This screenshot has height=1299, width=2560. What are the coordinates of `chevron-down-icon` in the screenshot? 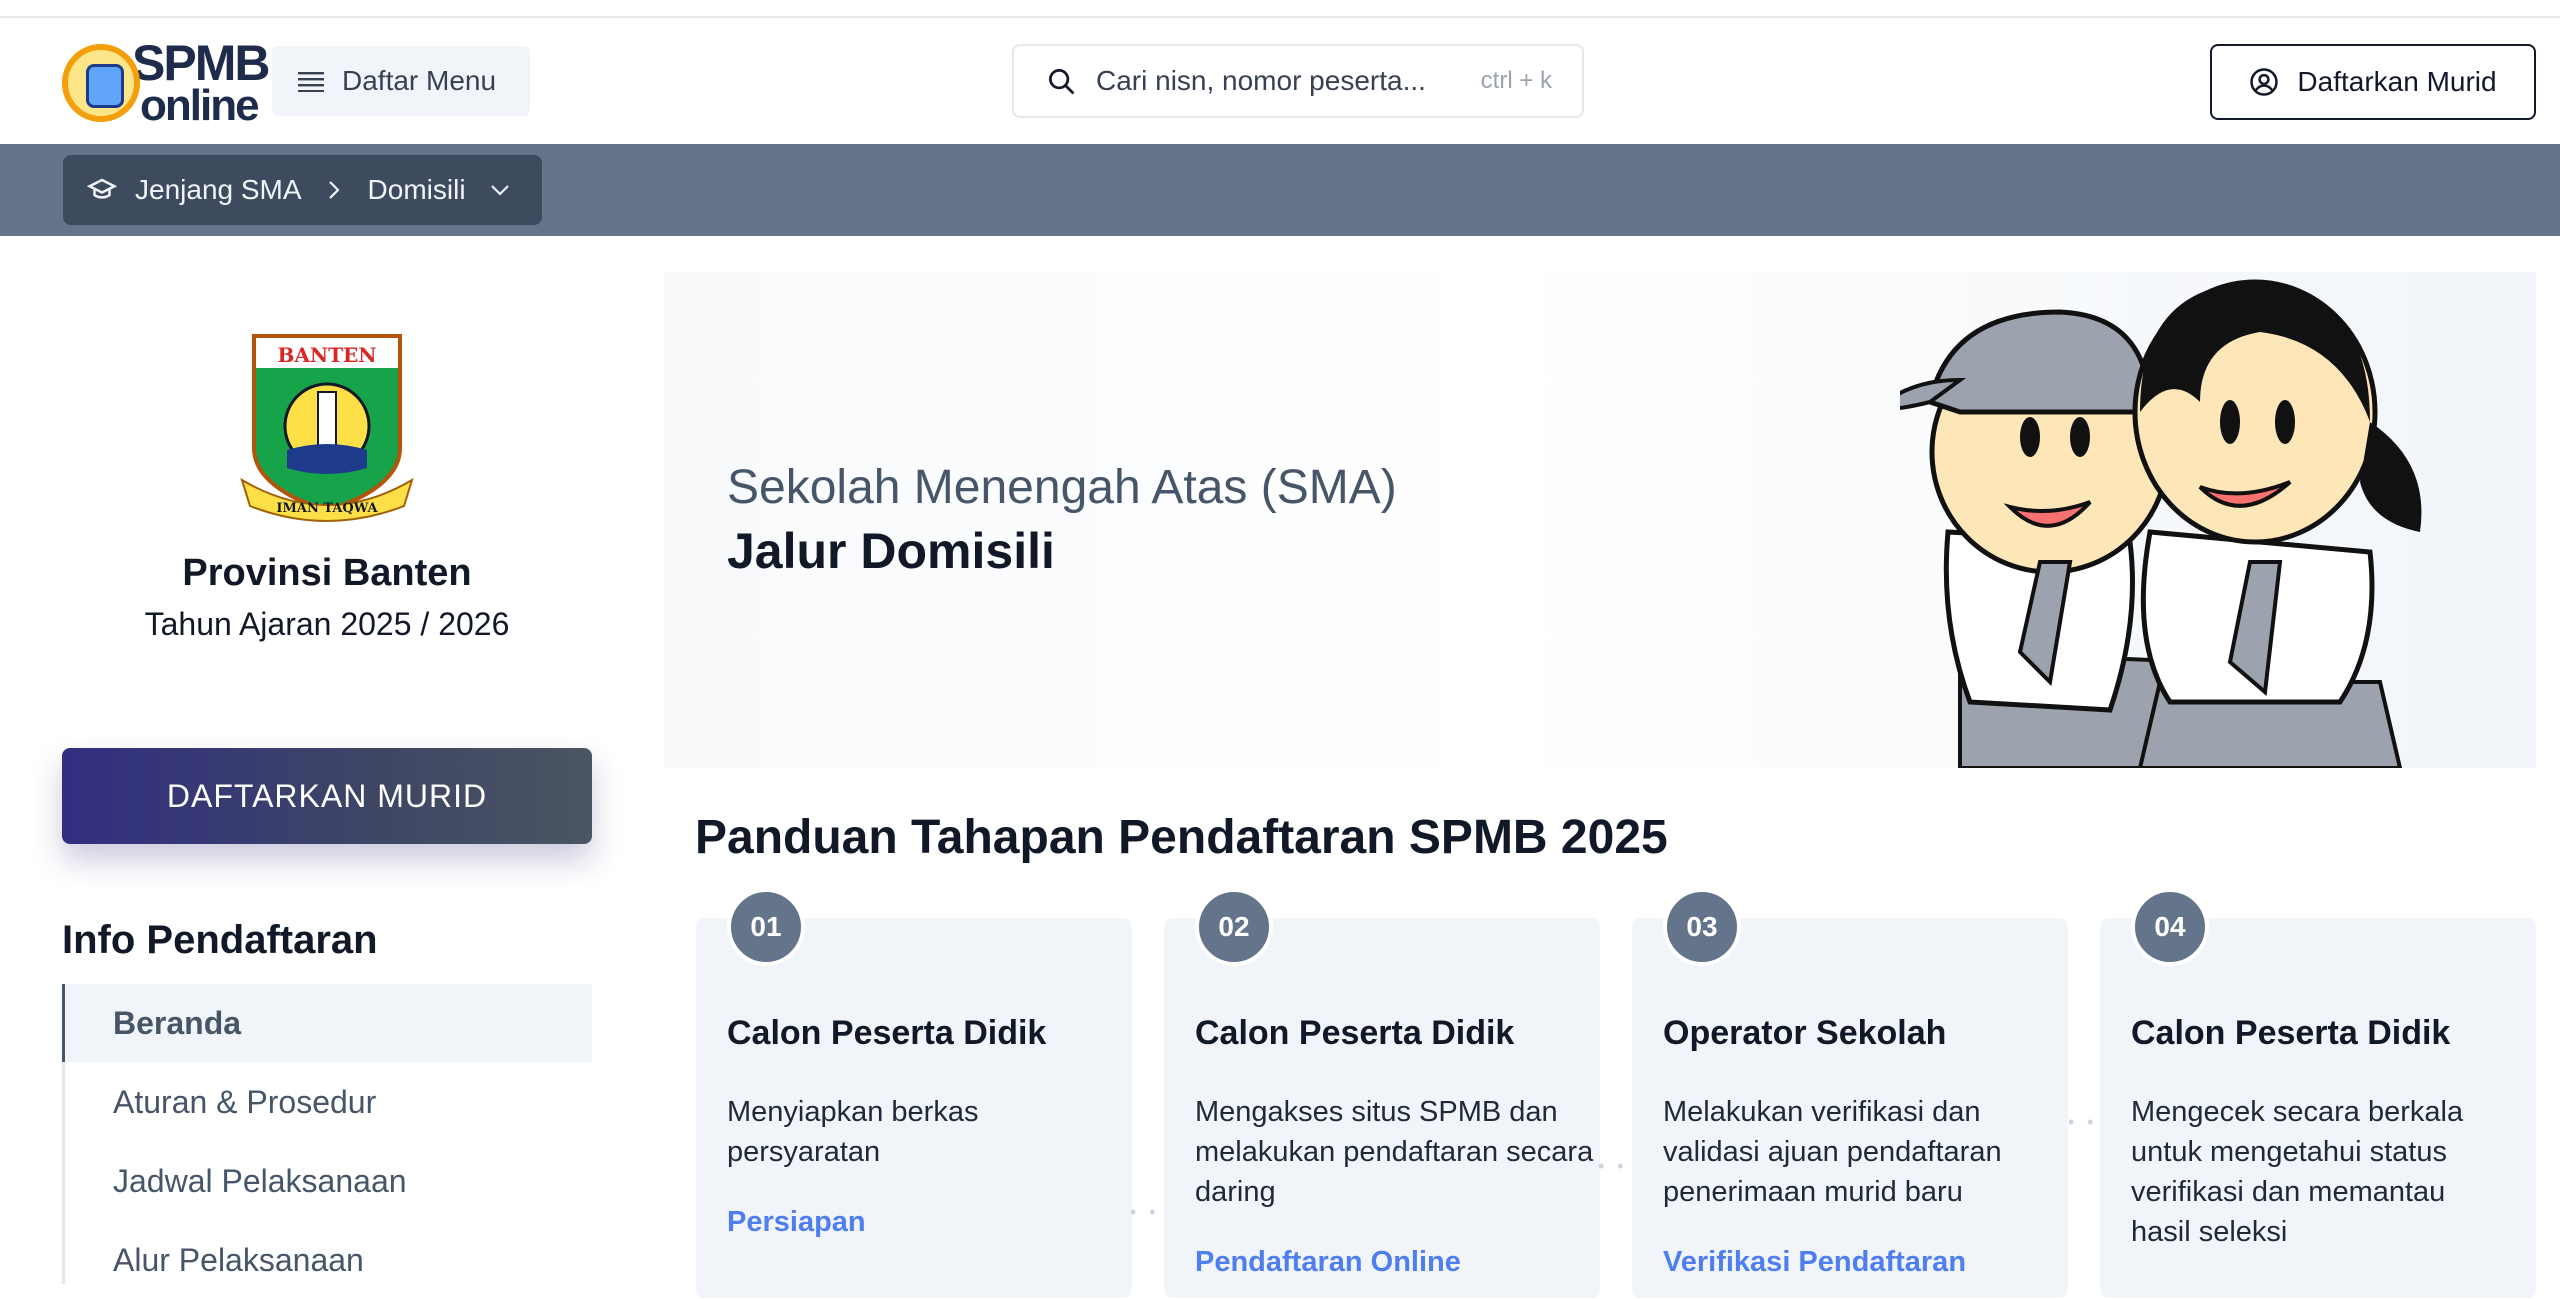 It's located at (500, 190).